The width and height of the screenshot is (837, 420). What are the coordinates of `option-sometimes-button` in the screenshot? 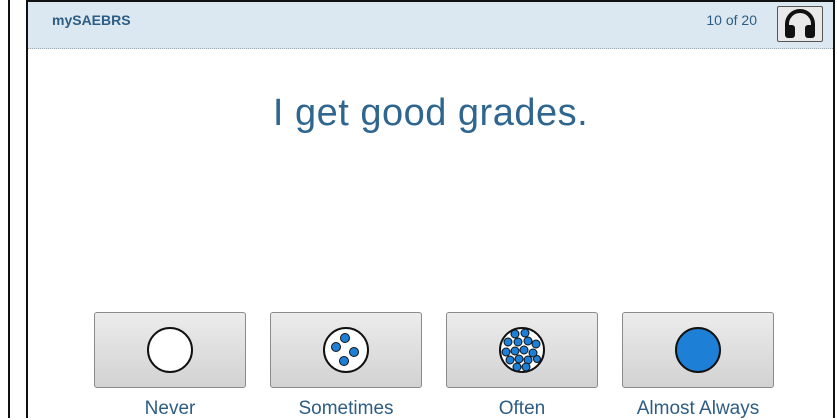 It's located at (346, 350).